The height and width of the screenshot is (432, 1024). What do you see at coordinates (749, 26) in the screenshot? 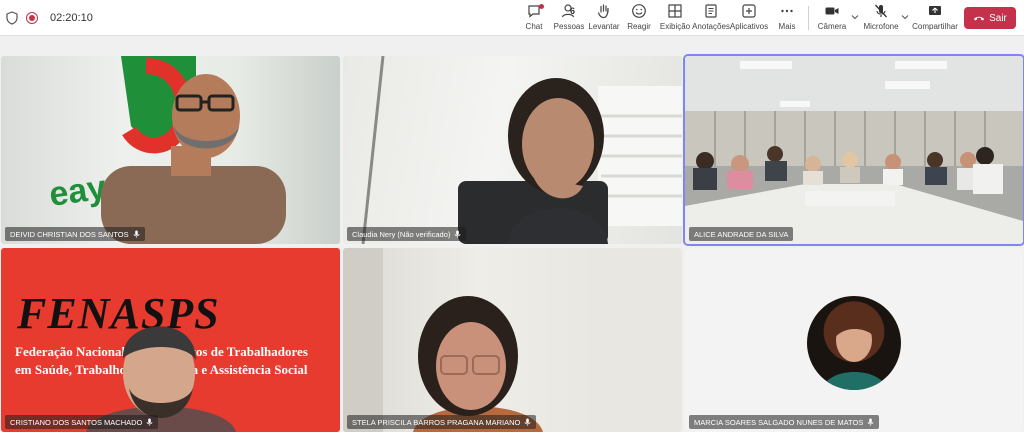
I see `apps-label: Aplicativos` at bounding box center [749, 26].